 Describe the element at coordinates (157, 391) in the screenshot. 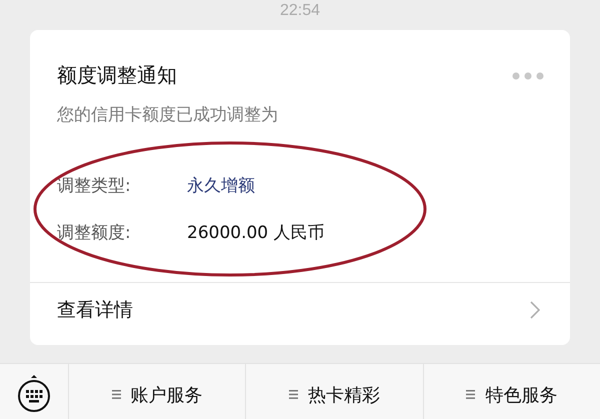

I see `menu-tab: 账户服务` at that location.